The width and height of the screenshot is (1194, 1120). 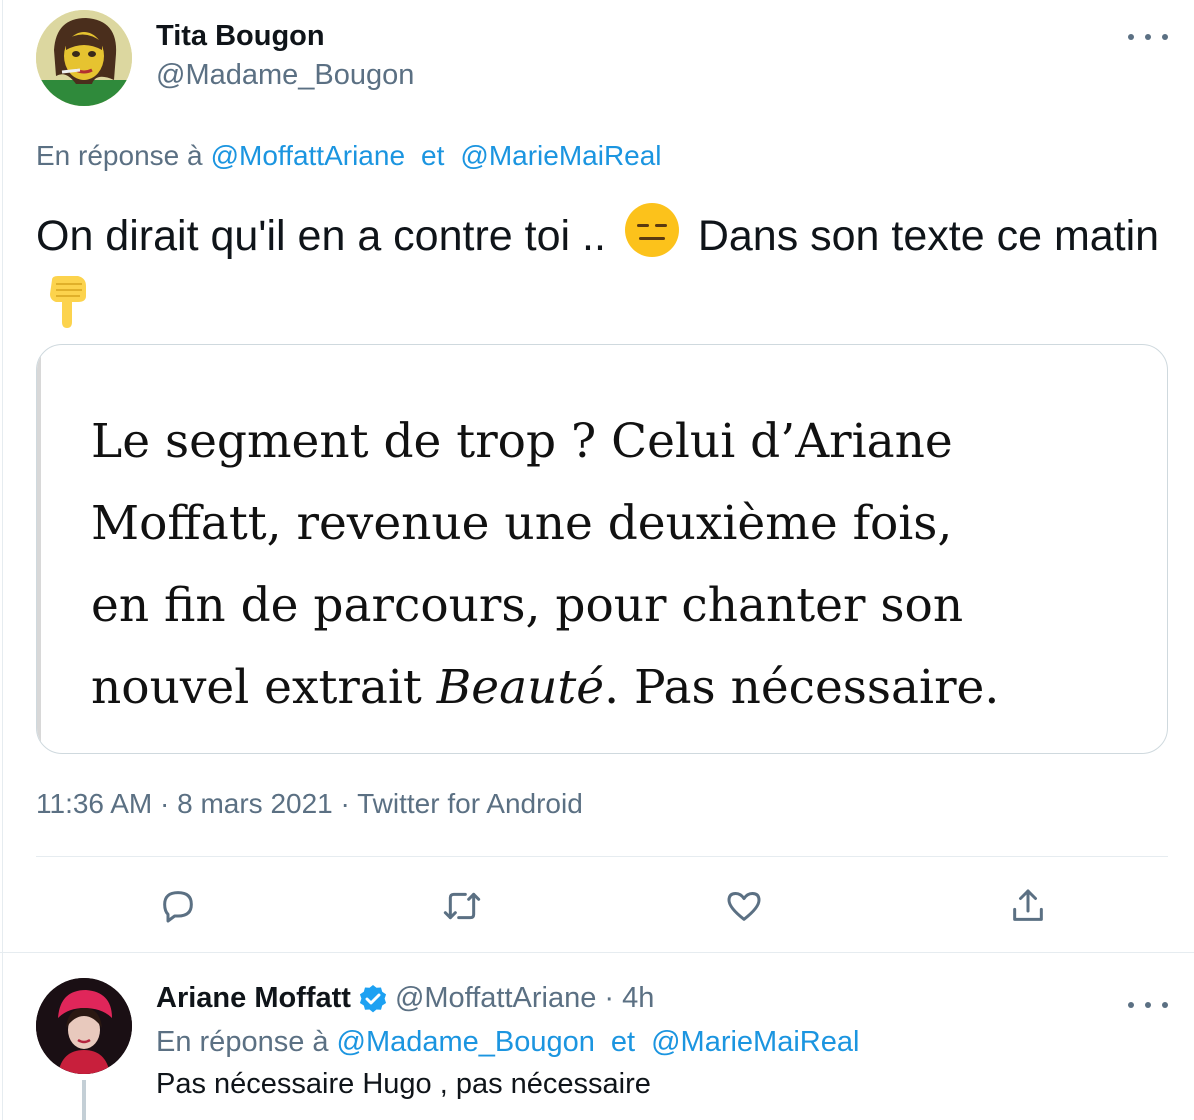 What do you see at coordinates (253, 998) in the screenshot?
I see `author-name: Ariane Moffatt` at bounding box center [253, 998].